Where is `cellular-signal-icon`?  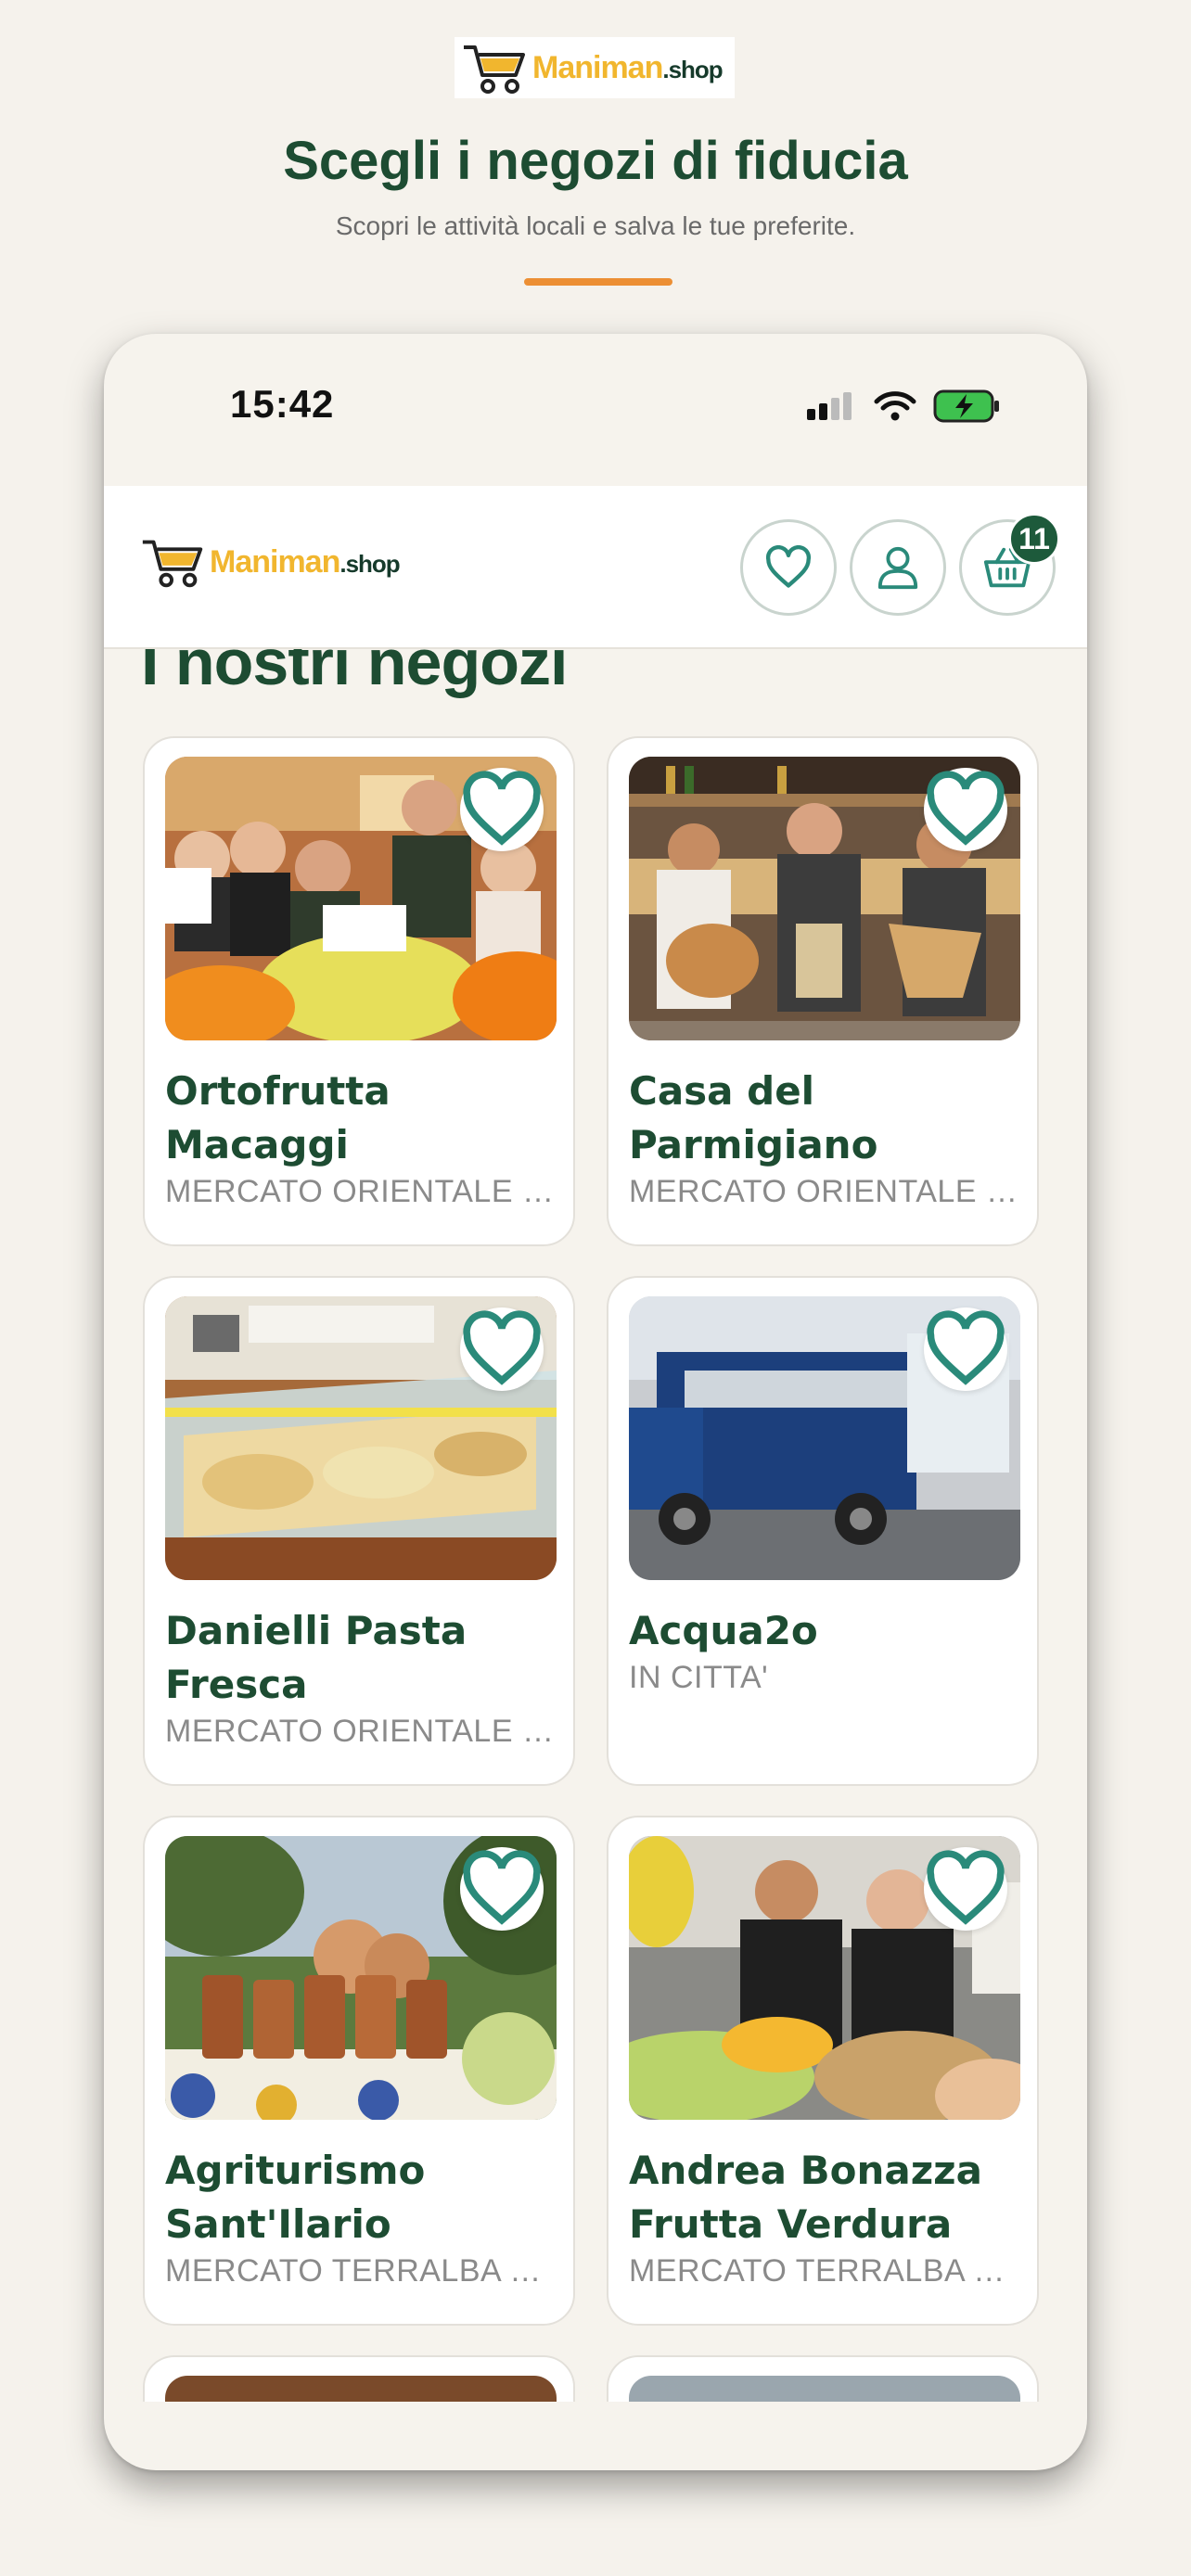 cellular-signal-icon is located at coordinates (829, 406).